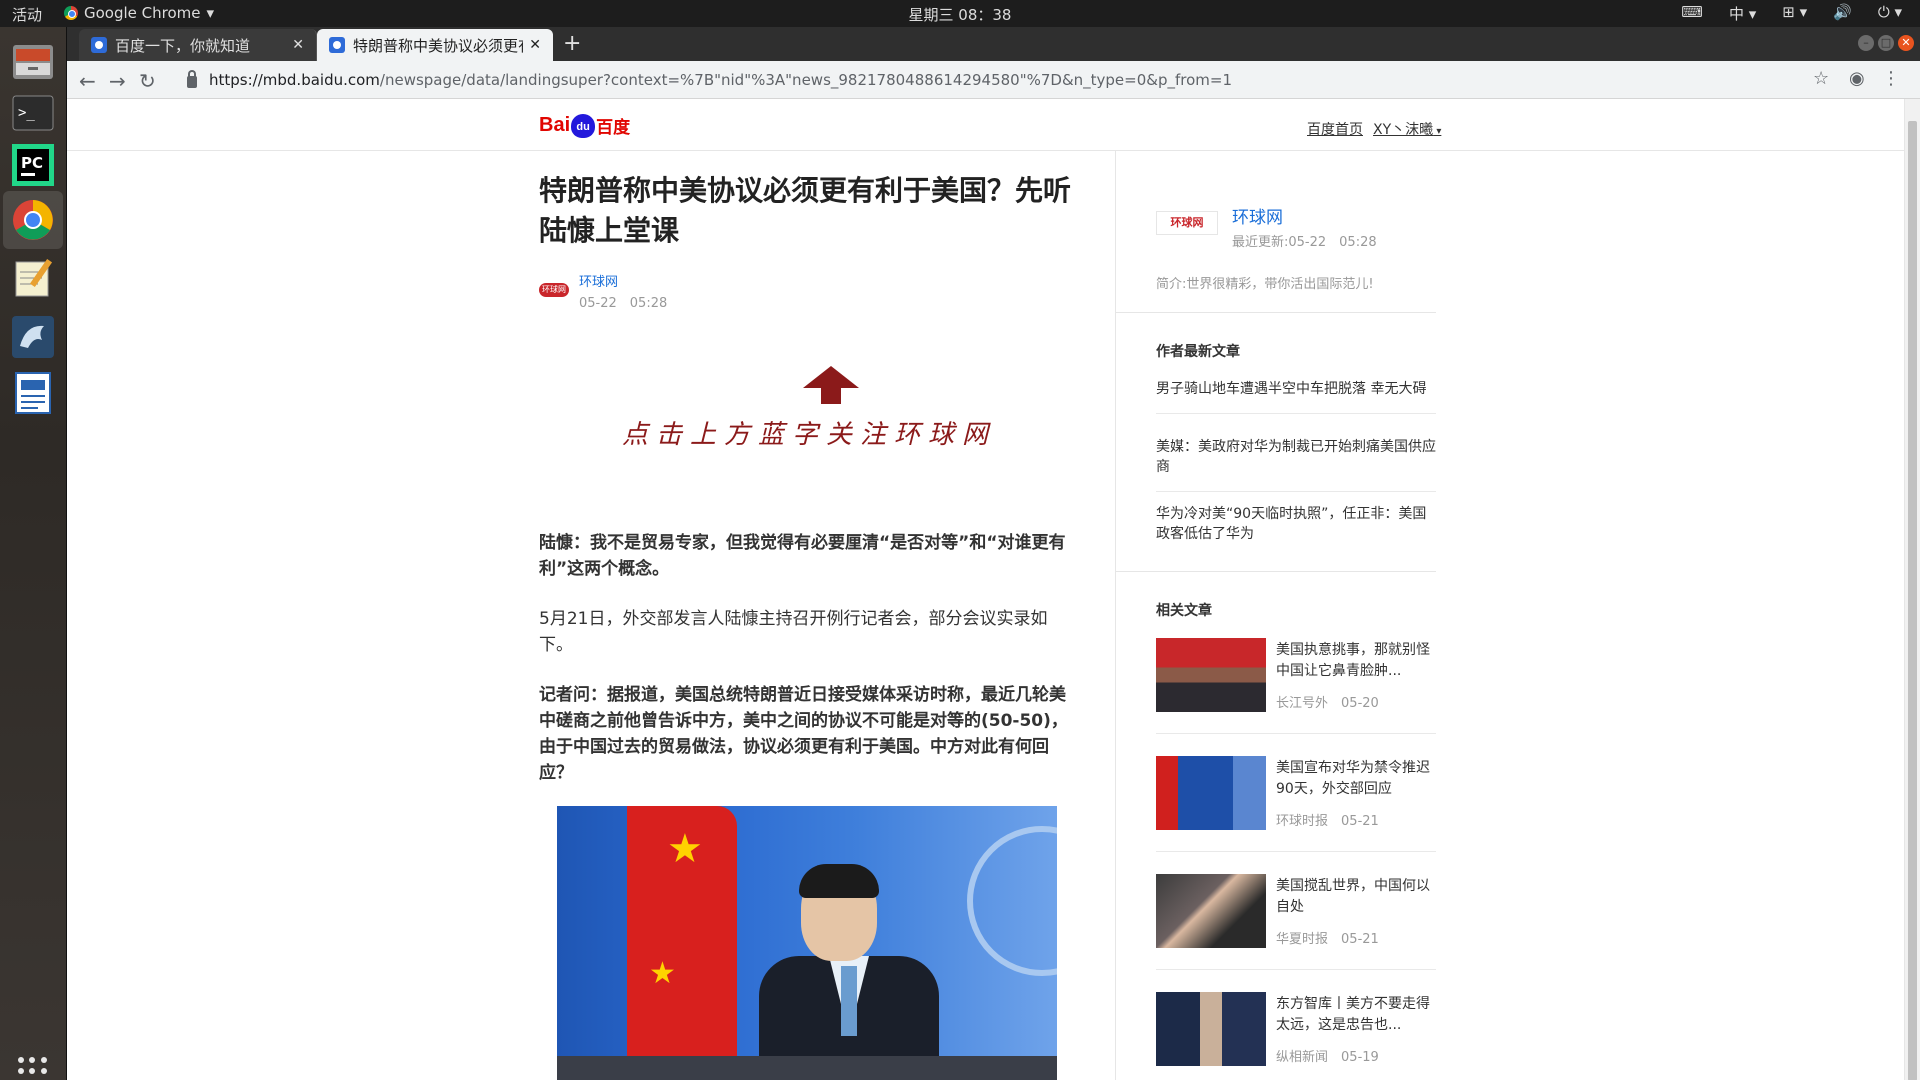 The image size is (1920, 1080). I want to click on baidu-header: Bai du 百度 百度首页 XY丶沫曦 ▾, so click(985, 125).